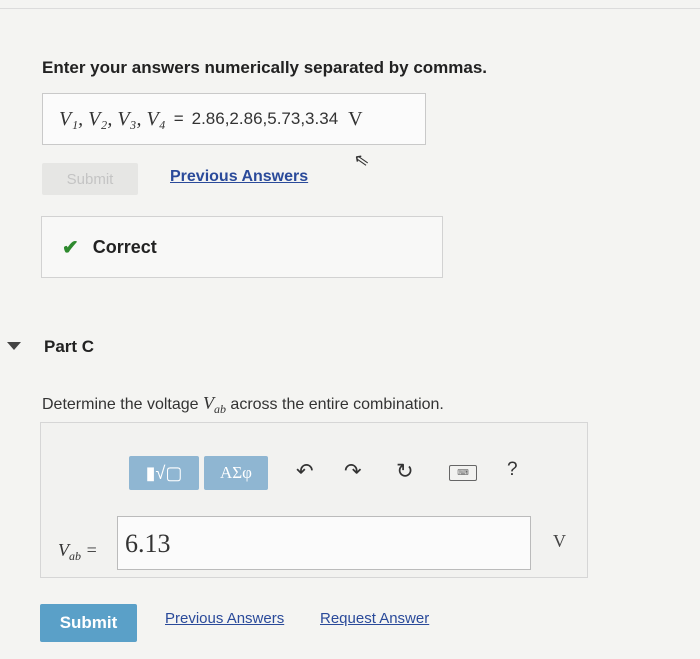 The width and height of the screenshot is (700, 659). I want to click on question-variable: Vab, so click(214, 404).